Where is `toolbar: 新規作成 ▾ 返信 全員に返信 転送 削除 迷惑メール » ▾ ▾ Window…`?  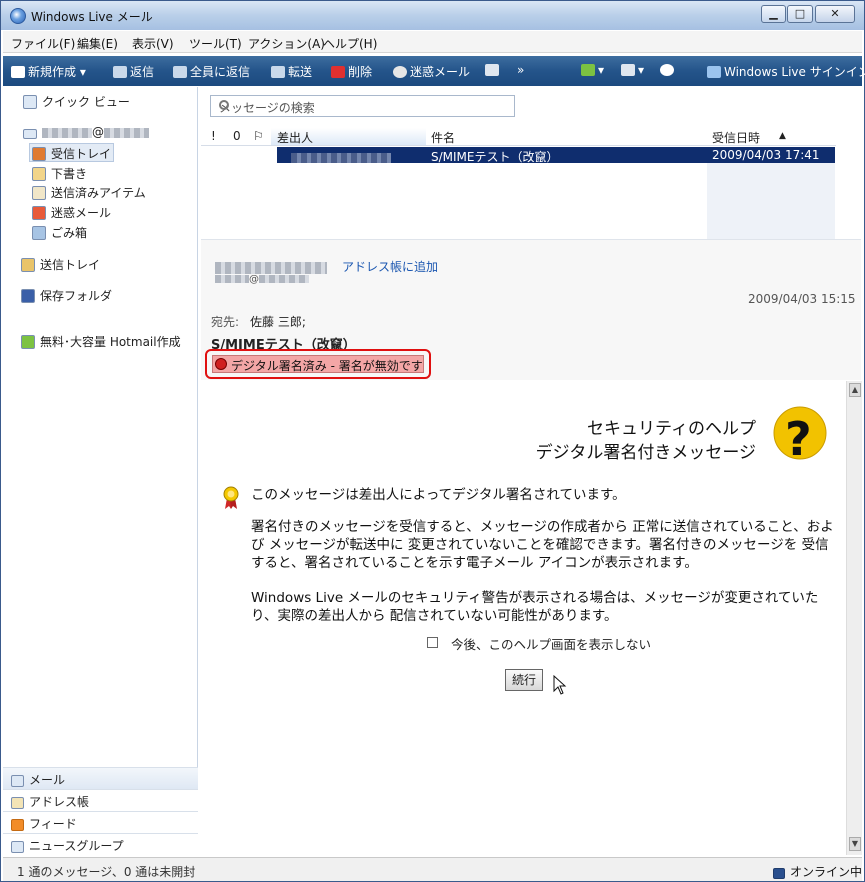
toolbar: 新規作成 ▾ 返信 全員に返信 転送 削除 迷惑メール » ▾ ▾ Window… is located at coordinates (434, 71).